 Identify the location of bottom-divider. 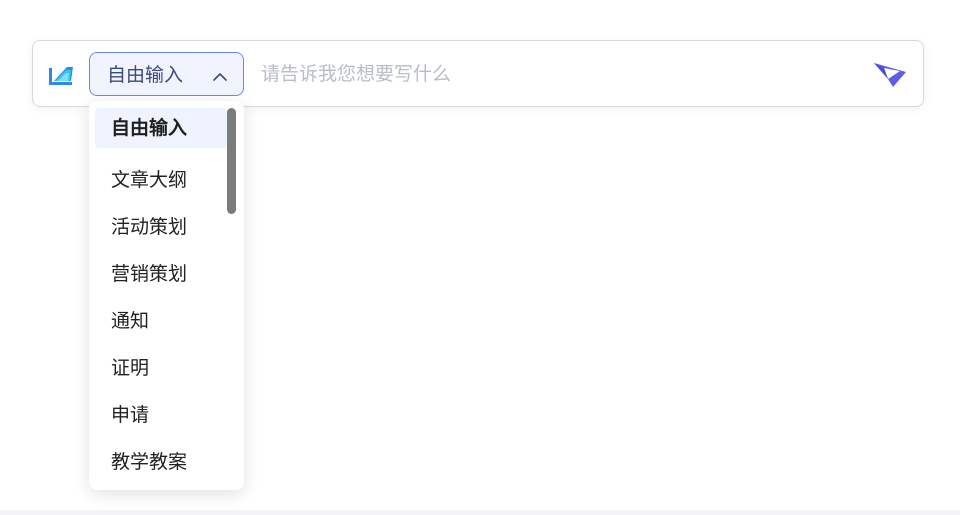
(480, 512).